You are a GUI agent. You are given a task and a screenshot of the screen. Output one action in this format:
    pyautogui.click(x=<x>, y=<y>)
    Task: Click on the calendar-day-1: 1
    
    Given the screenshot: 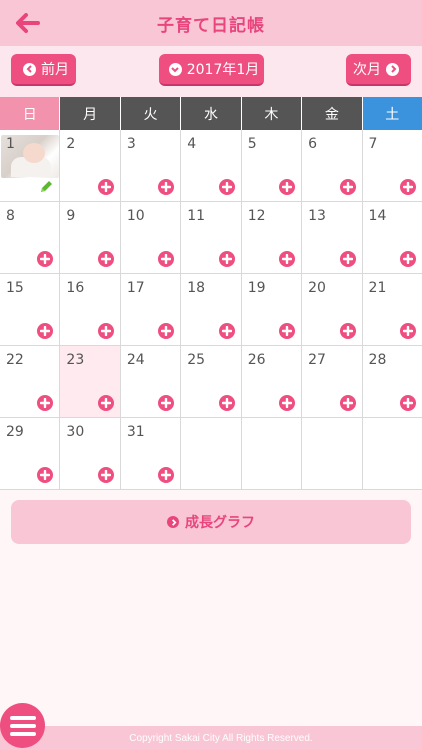 What is the action you would take?
    pyautogui.click(x=30, y=165)
    